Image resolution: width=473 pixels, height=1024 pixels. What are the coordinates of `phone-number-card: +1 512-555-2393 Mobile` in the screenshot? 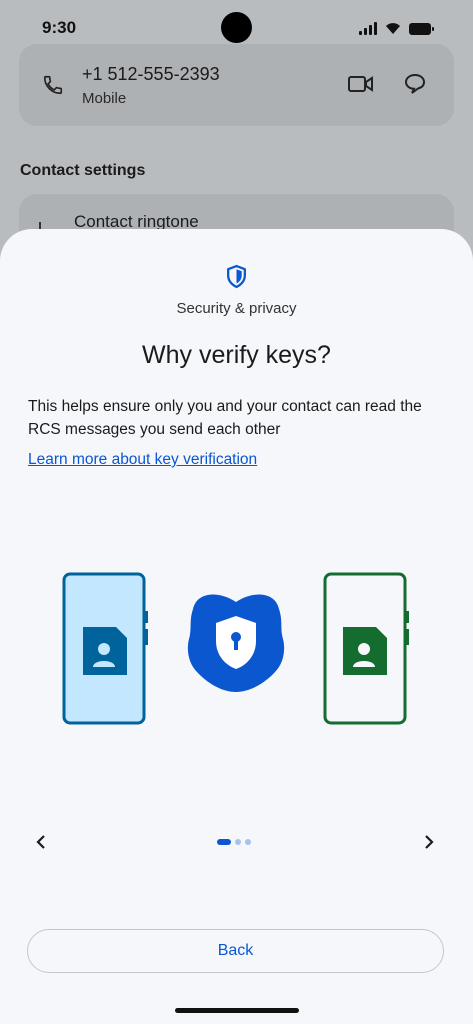 It's located at (236, 85).